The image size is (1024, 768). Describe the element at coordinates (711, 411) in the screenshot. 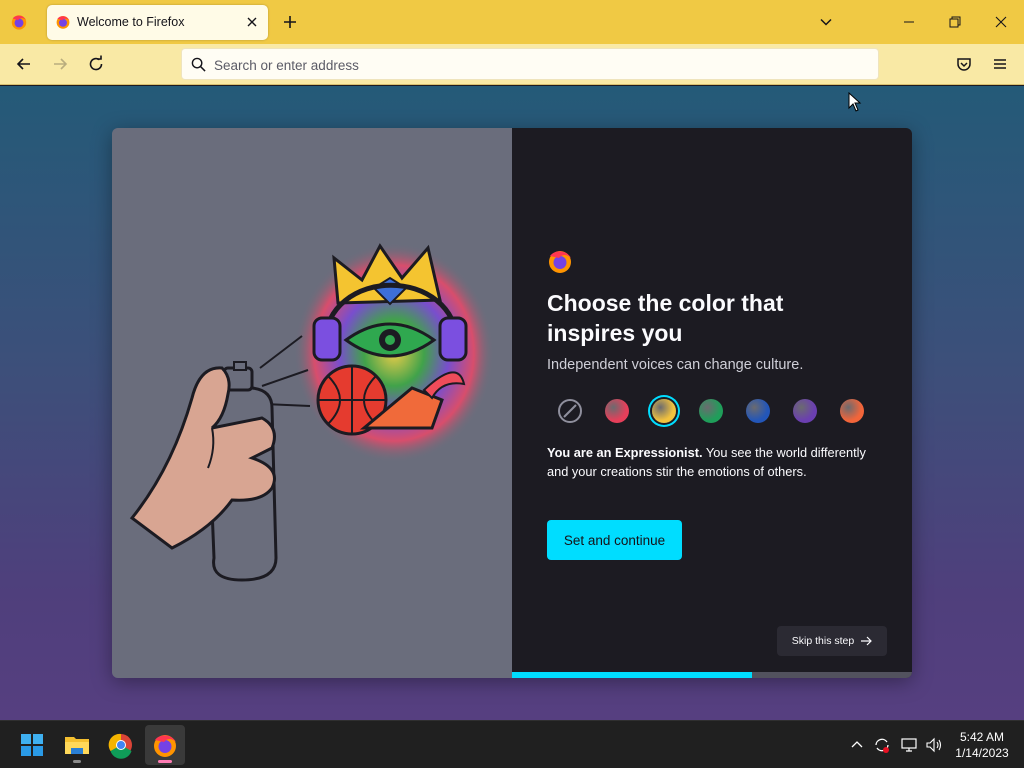

I see `colorway-green-swatch` at that location.